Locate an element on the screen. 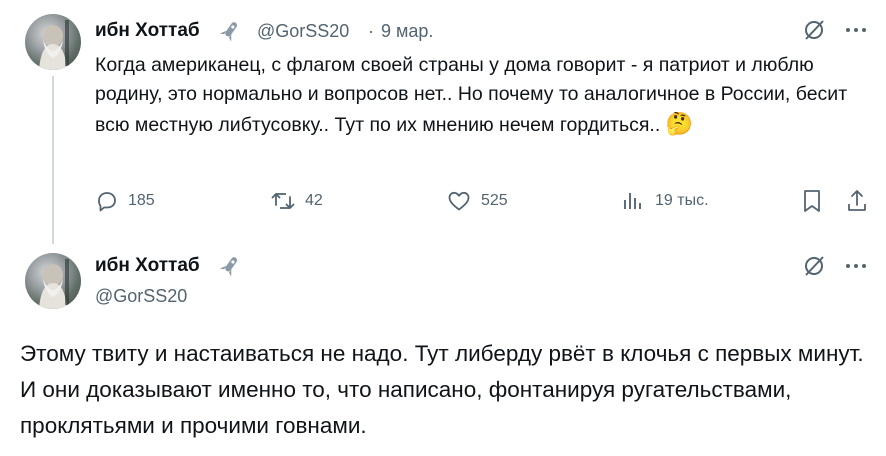 This screenshot has height=456, width=886. share-button is located at coordinates (857, 201).